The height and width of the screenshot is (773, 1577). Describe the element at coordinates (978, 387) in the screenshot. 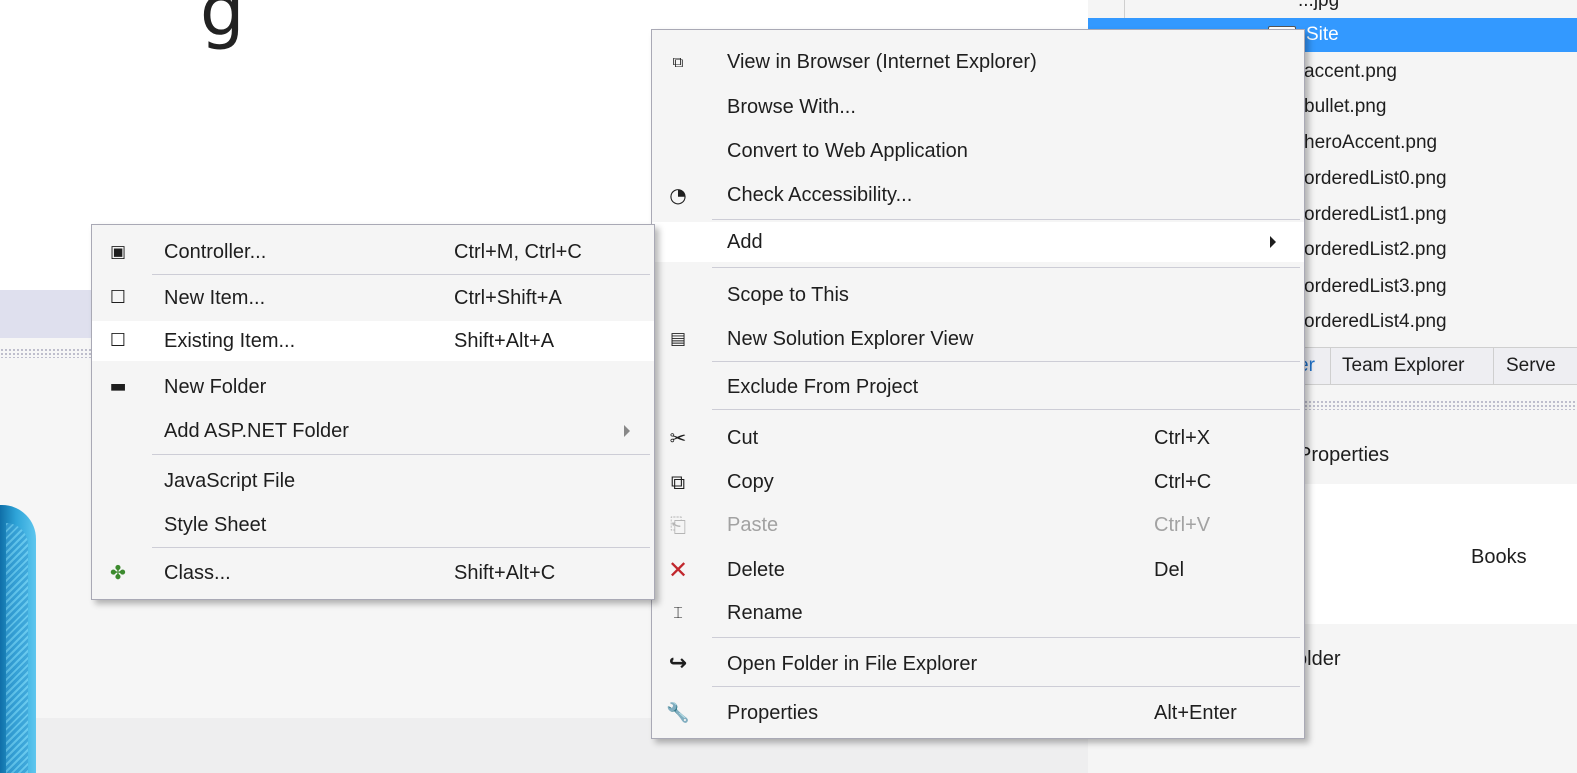

I see `menu-item-exclude-from-project: Exclude From Project` at that location.